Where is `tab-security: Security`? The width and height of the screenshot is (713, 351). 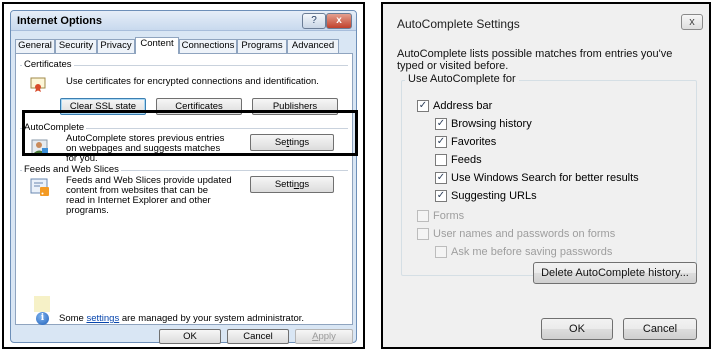 tab-security: Security is located at coordinates (76, 46).